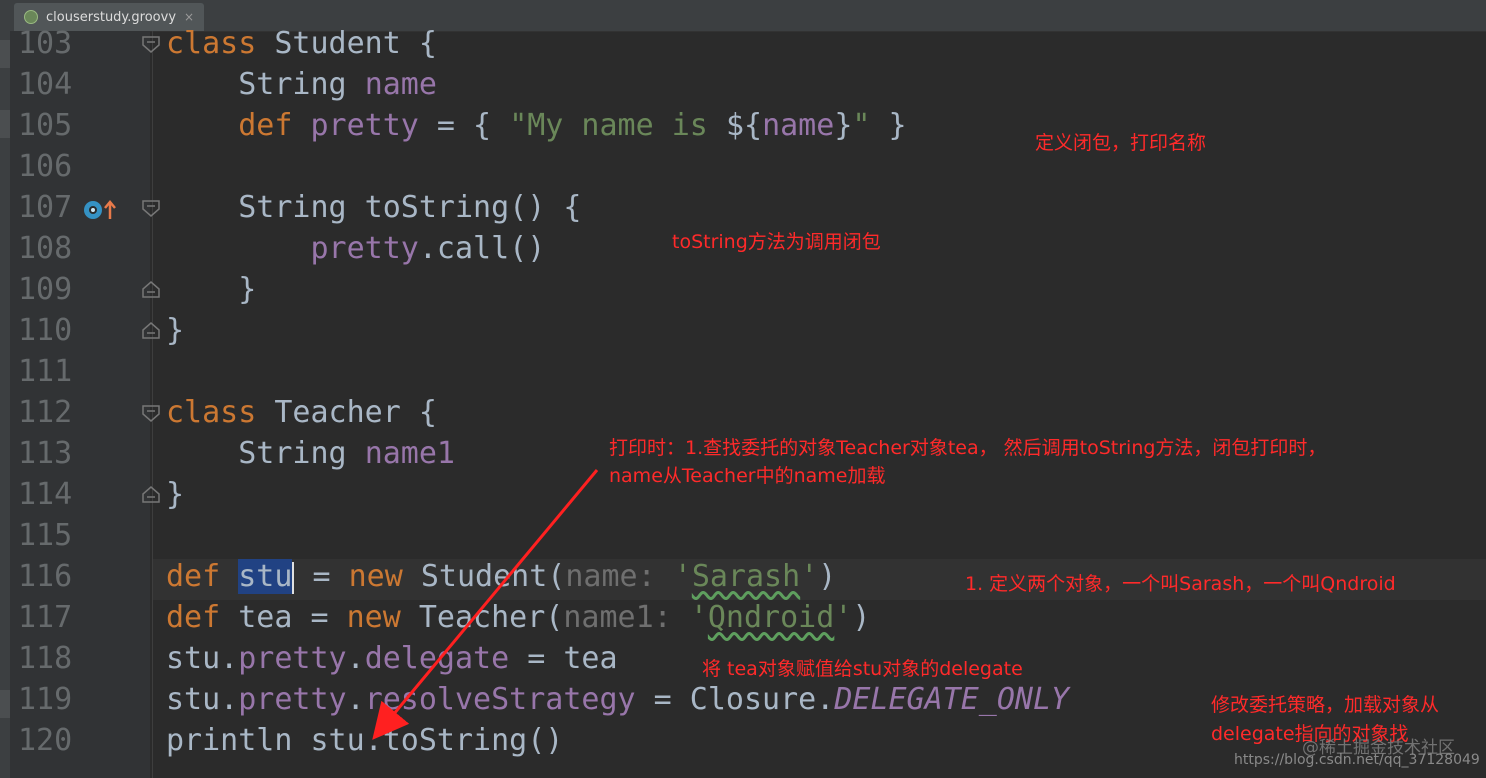  I want to click on annotation-define-closure: 定义闭包，打印名称, so click(1121, 143).